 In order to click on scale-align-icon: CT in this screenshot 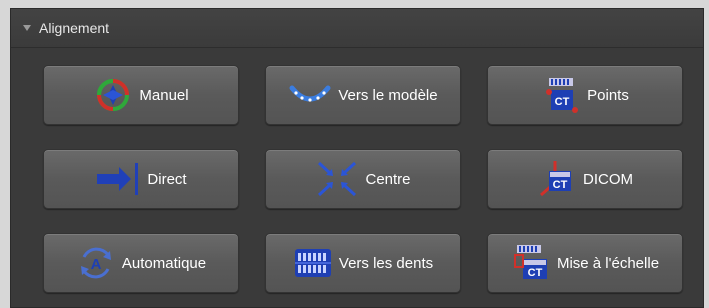, I will do `click(531, 263)`.